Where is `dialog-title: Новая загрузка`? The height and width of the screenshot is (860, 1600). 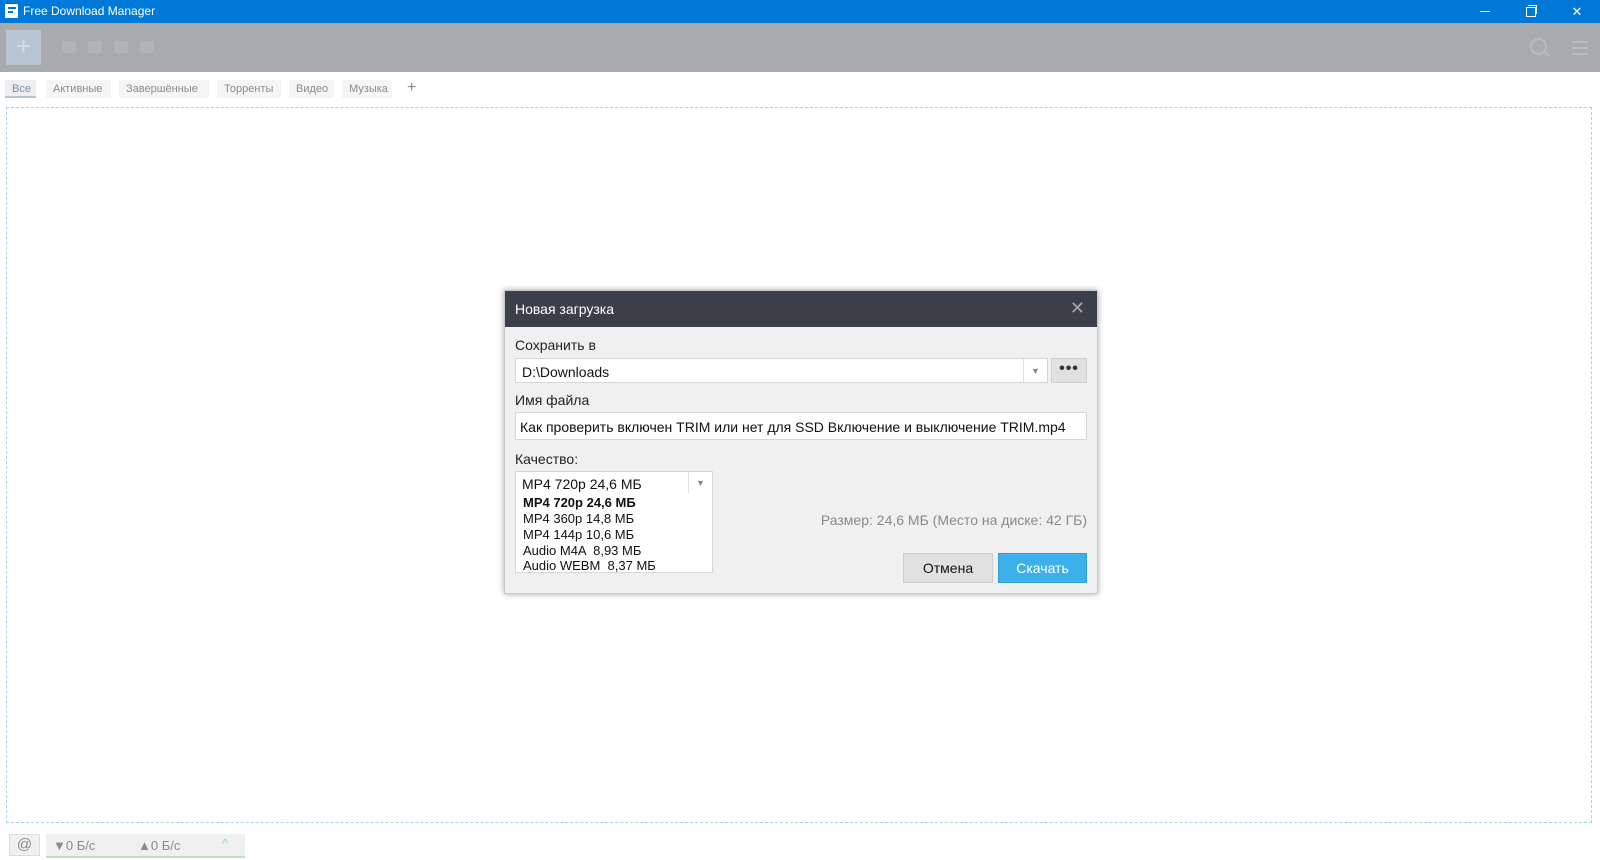 dialog-title: Новая загрузка is located at coordinates (565, 309).